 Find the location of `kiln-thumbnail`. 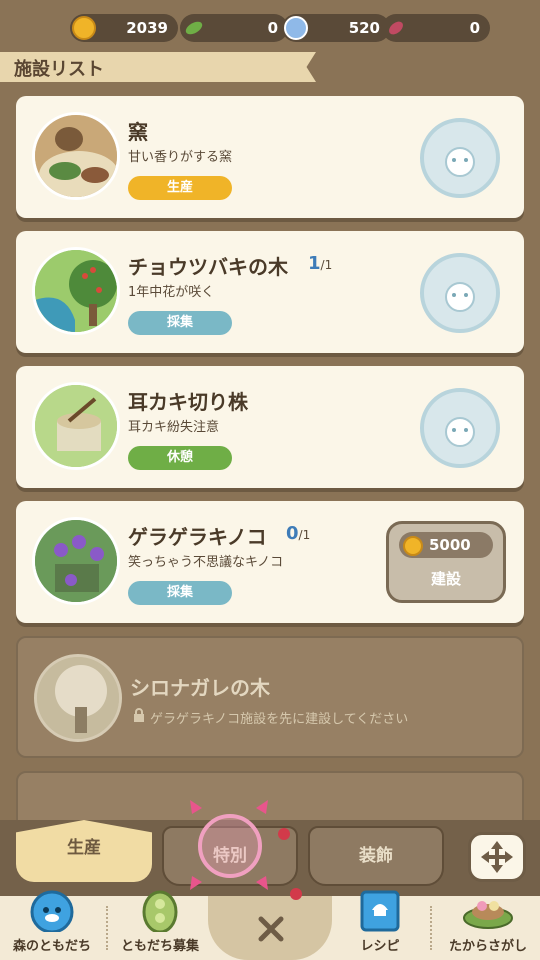

kiln-thumbnail is located at coordinates (76, 156).